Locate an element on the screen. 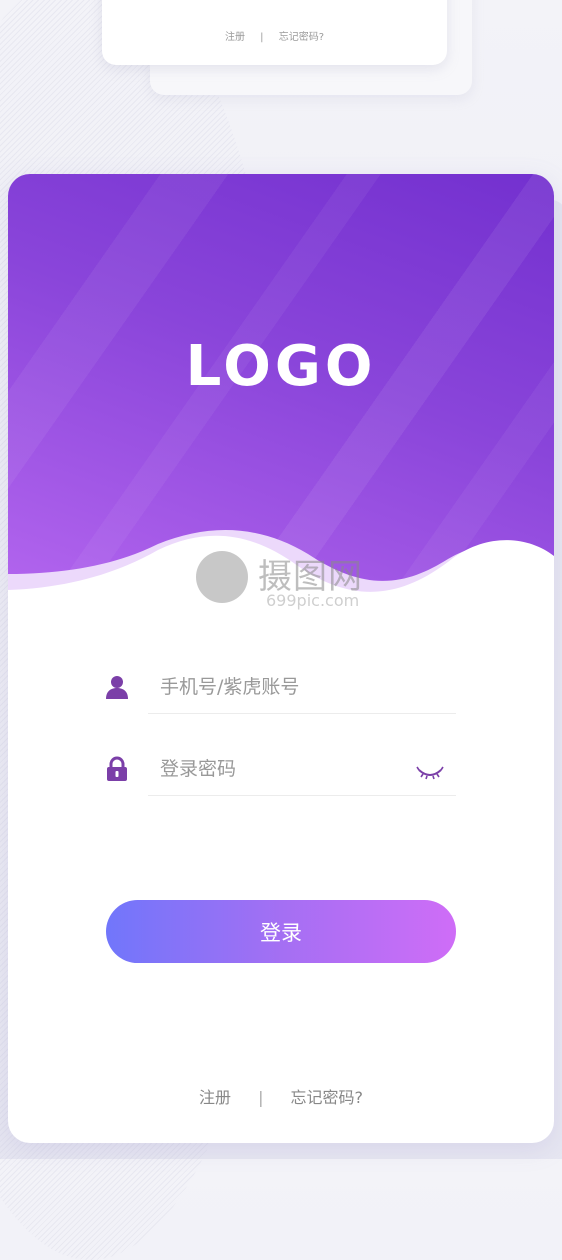  login-button: 登录 is located at coordinates (281, 931).